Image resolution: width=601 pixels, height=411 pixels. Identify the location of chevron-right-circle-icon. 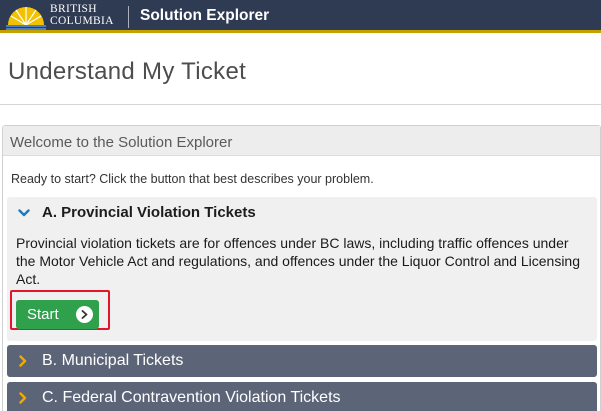
(84, 314).